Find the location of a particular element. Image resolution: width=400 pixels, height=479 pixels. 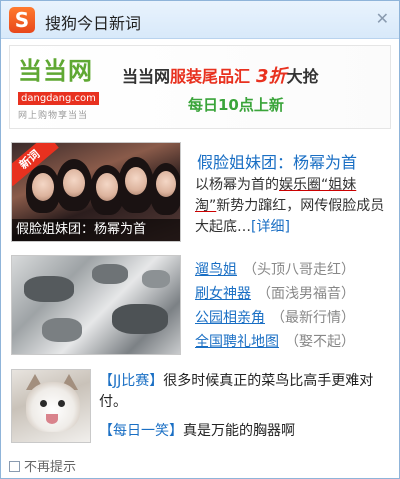

news2-item: 遛鸟姐 （头顶八哥走红） is located at coordinates (293, 270).